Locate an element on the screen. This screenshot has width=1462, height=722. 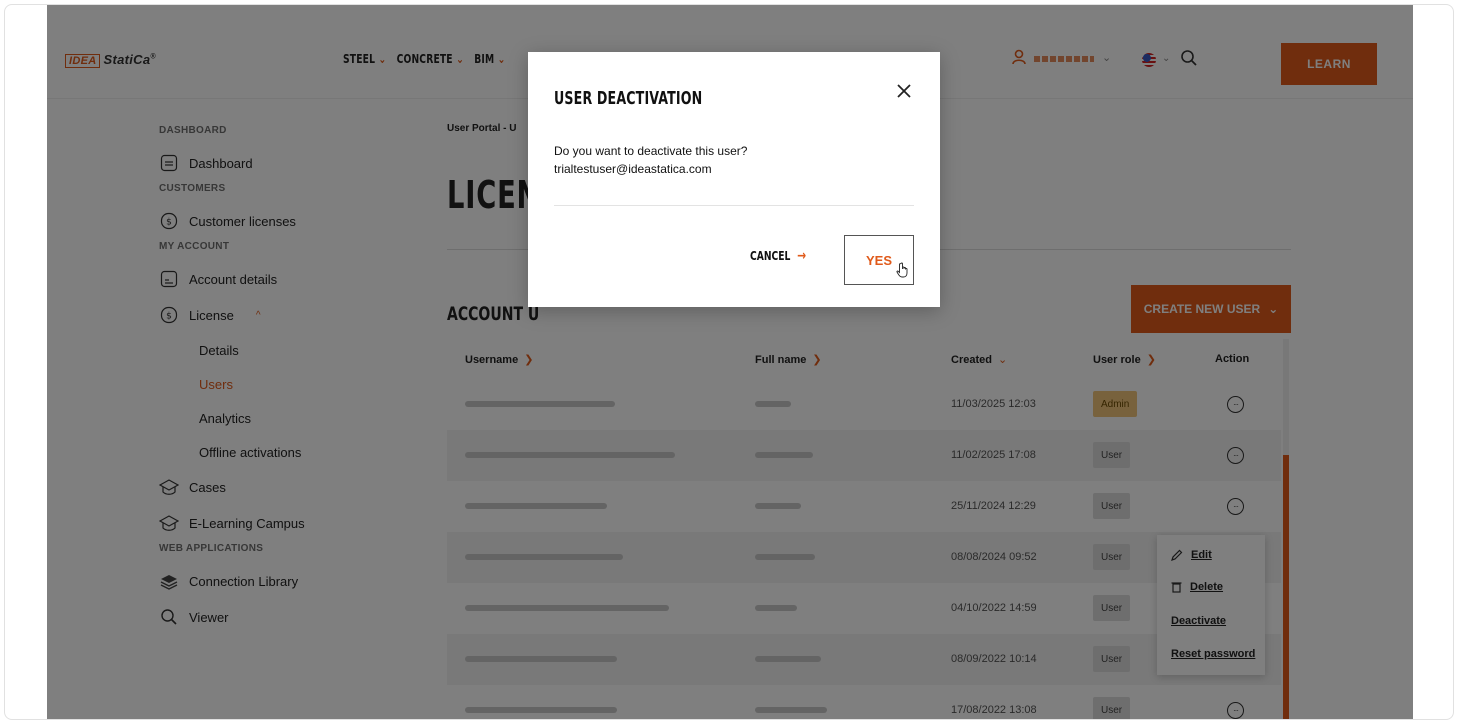
yes-label: YES is located at coordinates (878, 260).